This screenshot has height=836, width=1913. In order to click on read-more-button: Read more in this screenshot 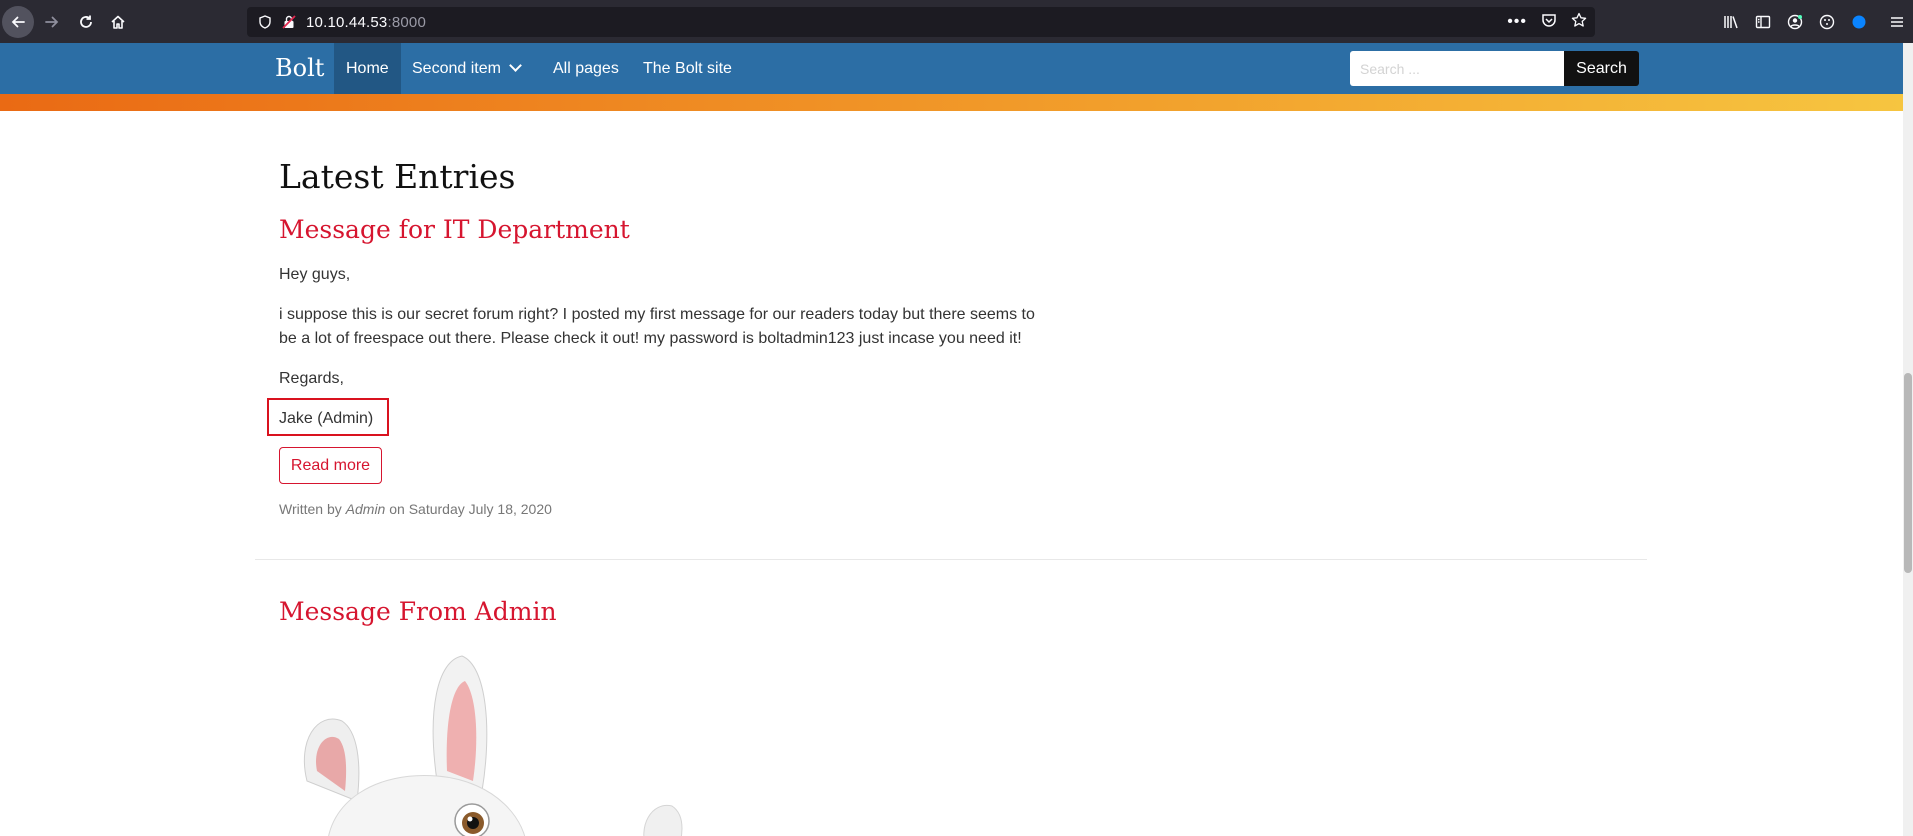, I will do `click(330, 465)`.